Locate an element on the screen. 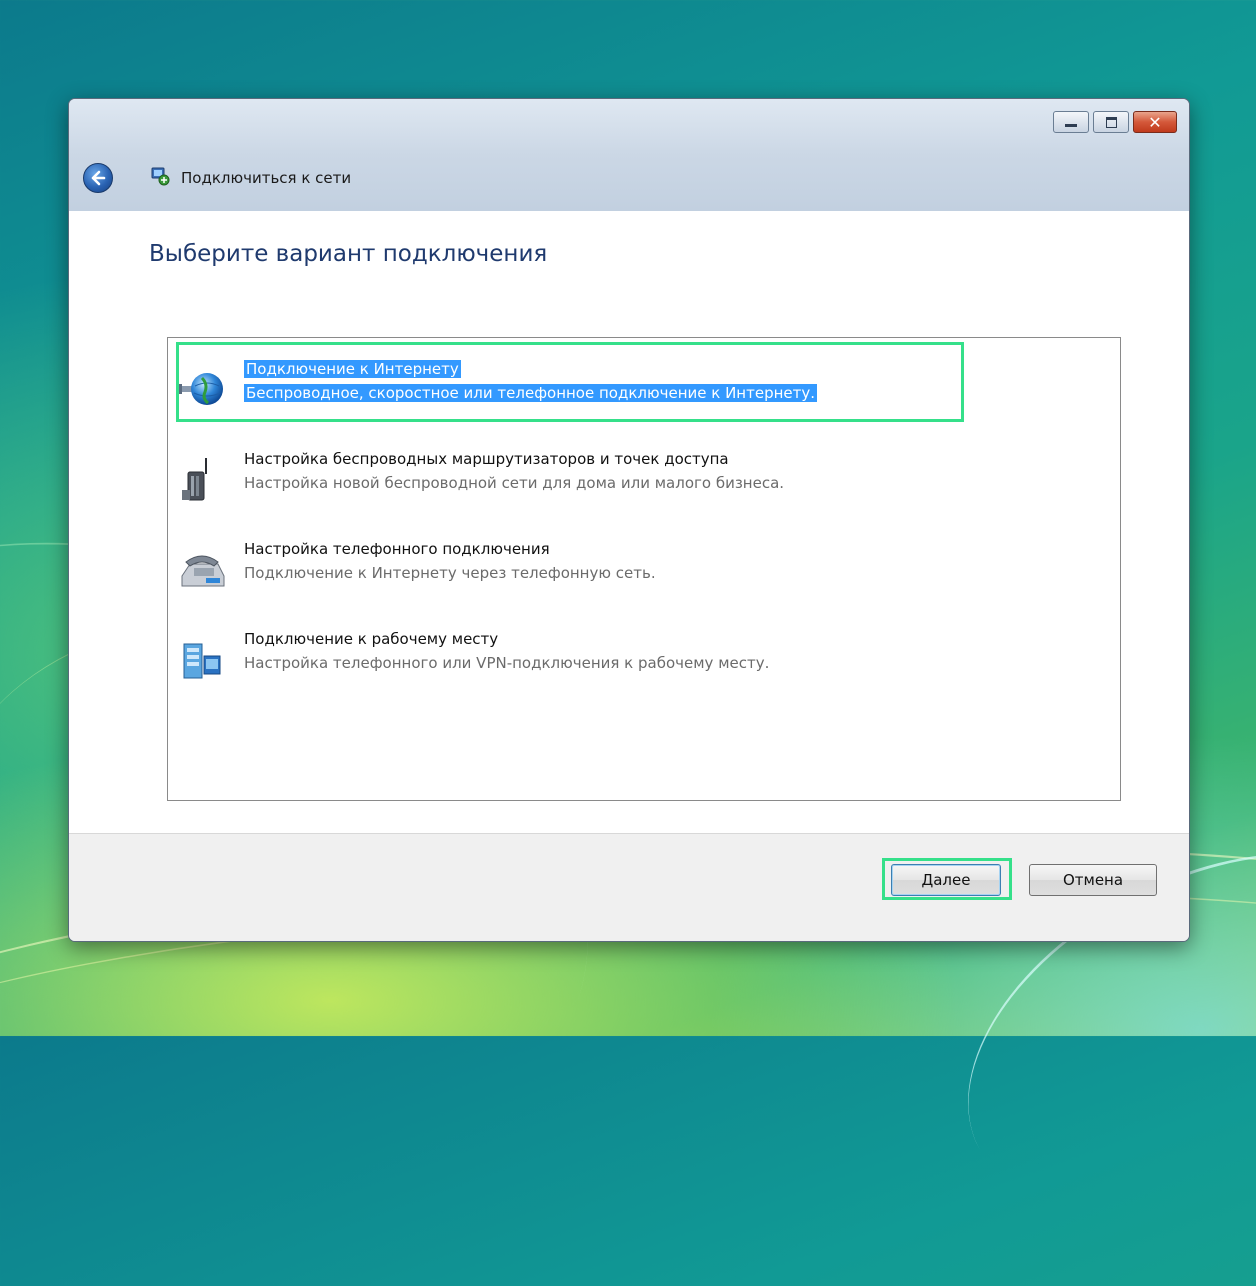  back-button is located at coordinates (98, 178).